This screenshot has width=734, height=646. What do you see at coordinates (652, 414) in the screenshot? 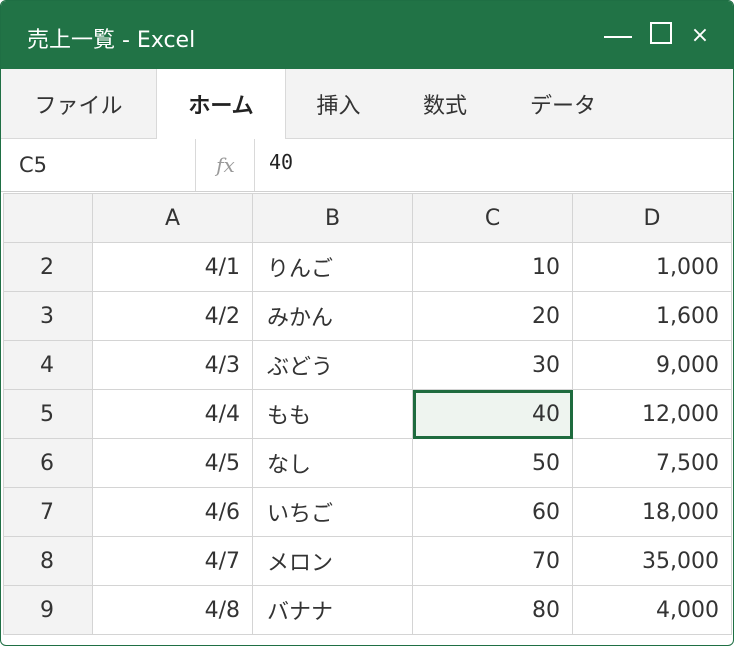
I see `cell-d5: 12,000` at bounding box center [652, 414].